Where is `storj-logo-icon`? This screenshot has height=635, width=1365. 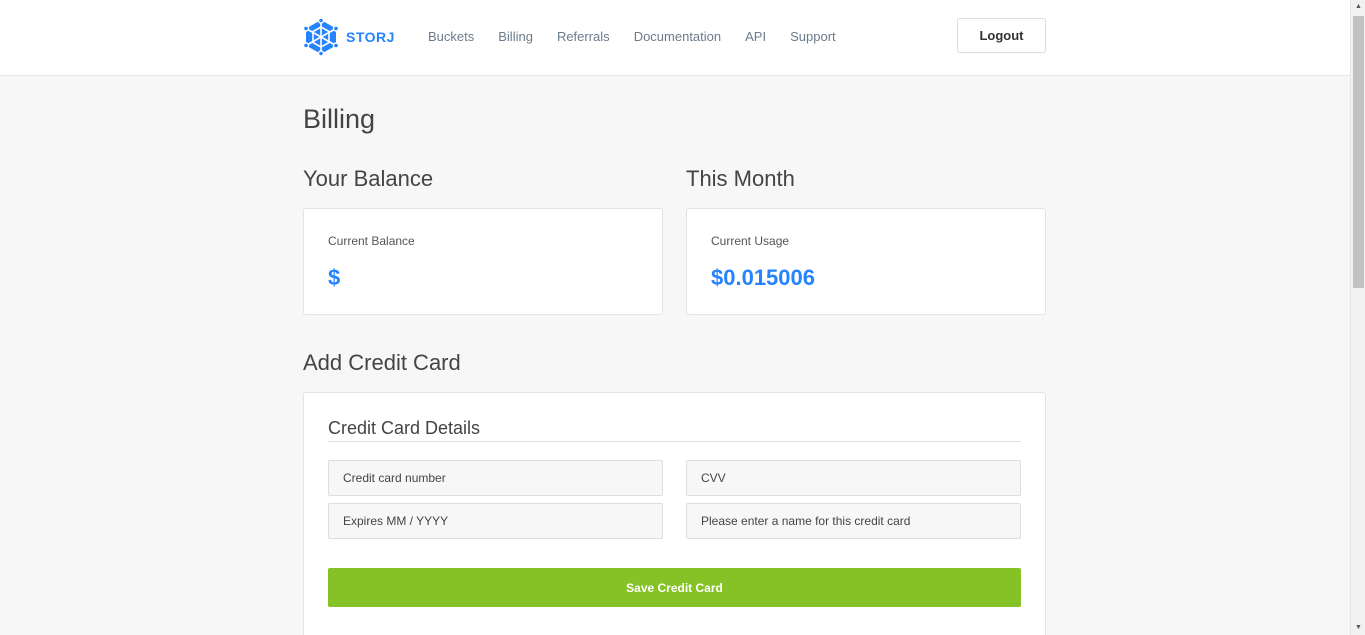
storj-logo-icon is located at coordinates (321, 37).